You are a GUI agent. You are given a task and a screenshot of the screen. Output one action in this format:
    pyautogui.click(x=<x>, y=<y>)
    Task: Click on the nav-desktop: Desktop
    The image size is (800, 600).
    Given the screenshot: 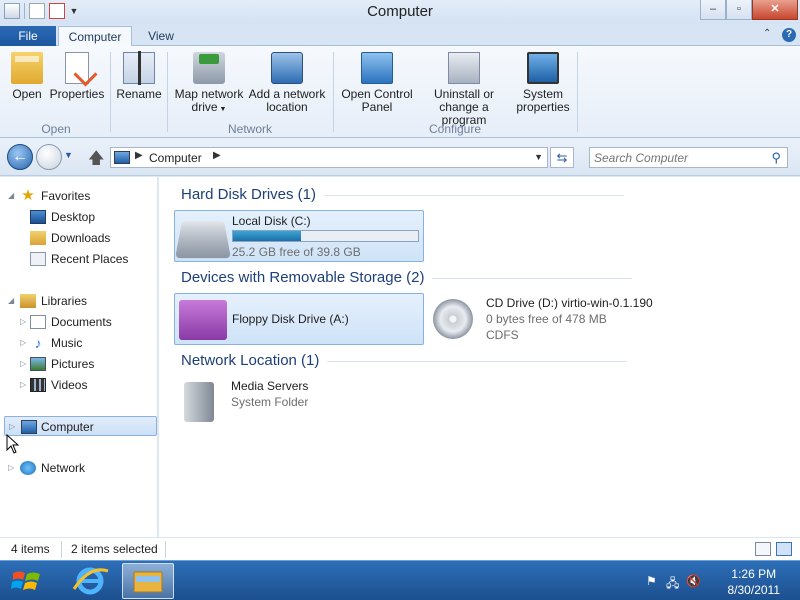 What is the action you would take?
    pyautogui.click(x=75, y=217)
    